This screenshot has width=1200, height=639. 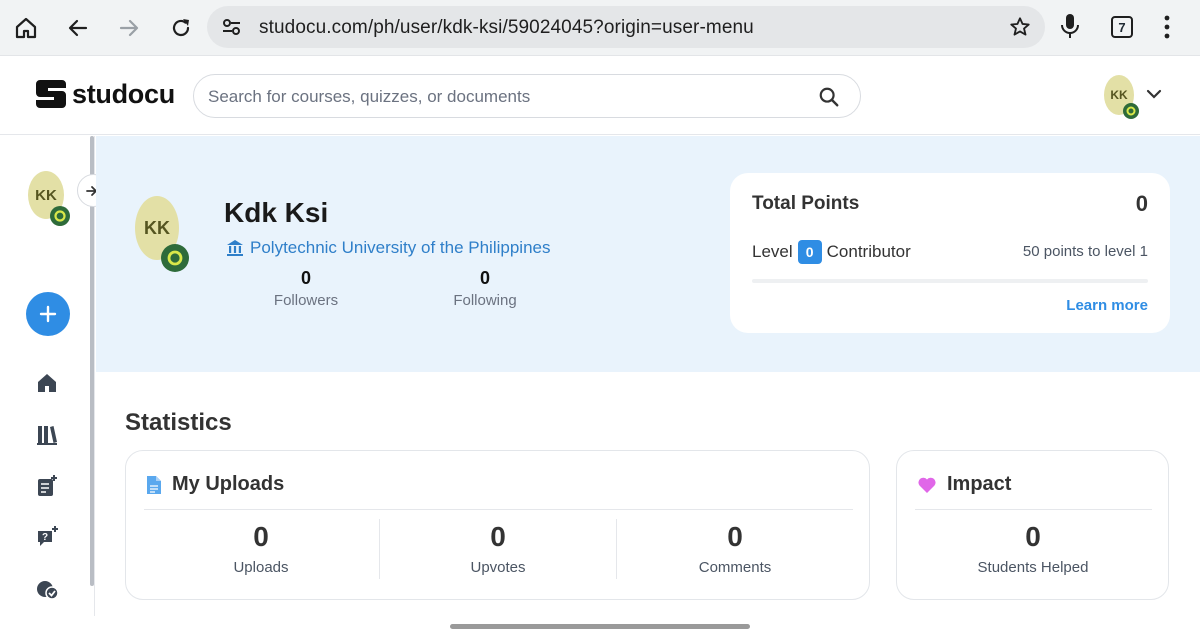 I want to click on my-uploads-header: My Uploads, so click(x=215, y=484).